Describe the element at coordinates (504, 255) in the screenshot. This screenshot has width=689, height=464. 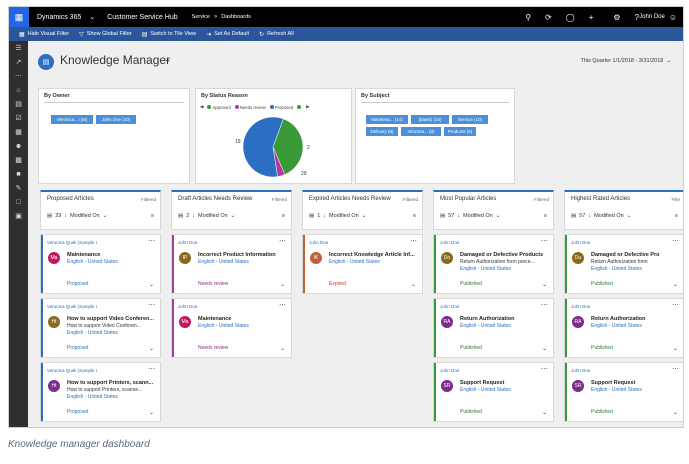
I see `card-title: Damaged or Defective Products` at that location.